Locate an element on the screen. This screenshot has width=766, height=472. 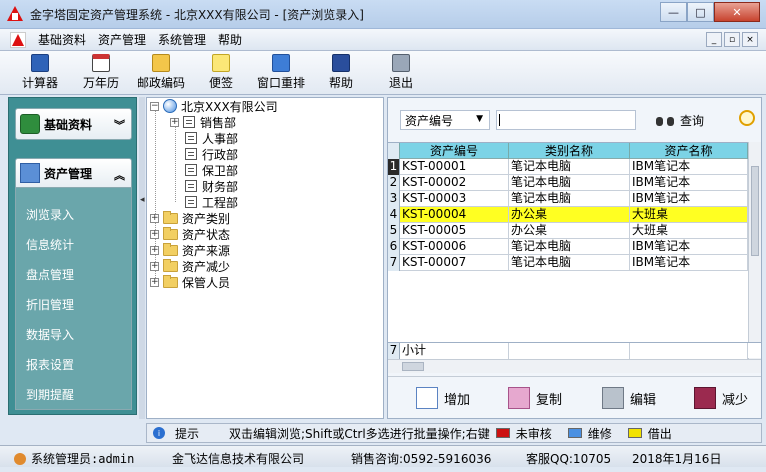
search-field-select: 资产编号 ▼ is located at coordinates (445, 120).